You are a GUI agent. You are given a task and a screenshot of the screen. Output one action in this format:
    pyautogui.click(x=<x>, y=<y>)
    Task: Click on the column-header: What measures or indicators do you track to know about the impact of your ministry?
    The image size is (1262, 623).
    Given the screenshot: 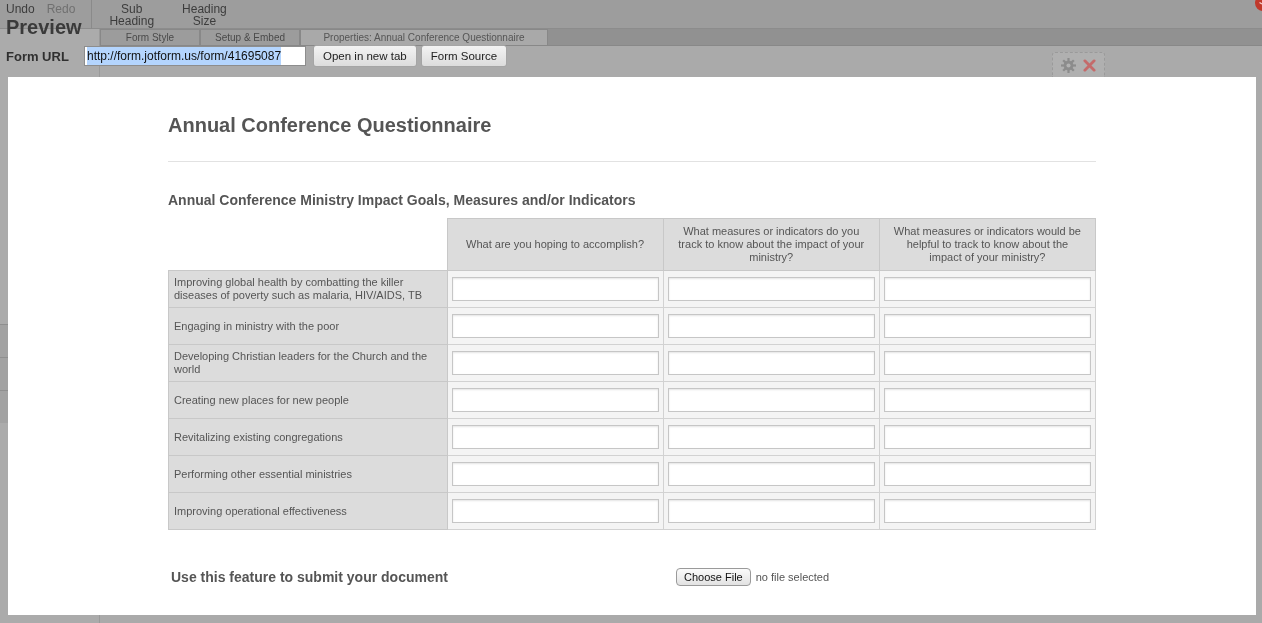 What is the action you would take?
    pyautogui.click(x=771, y=244)
    